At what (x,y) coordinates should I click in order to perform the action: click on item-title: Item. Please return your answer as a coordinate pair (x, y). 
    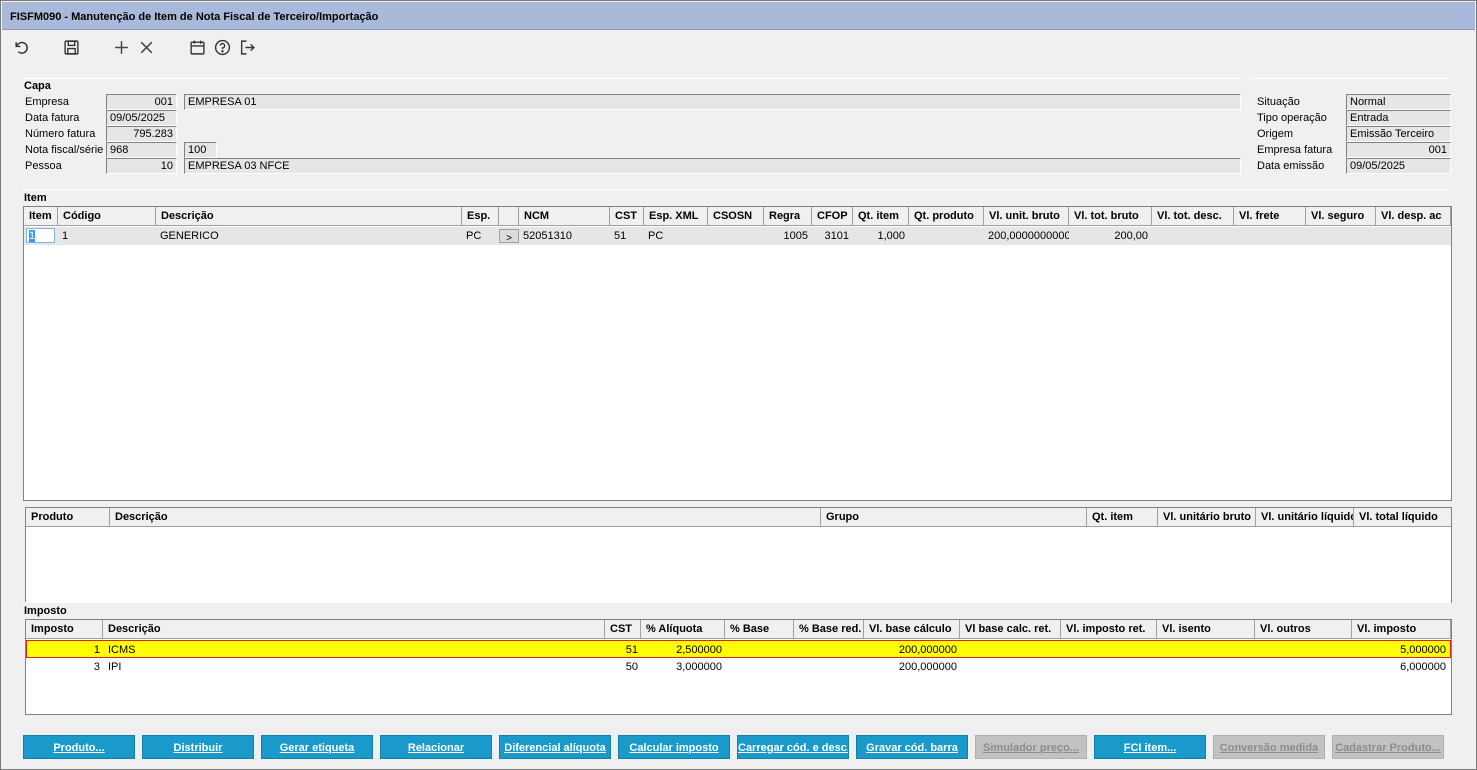
    Looking at the image, I should click on (35, 198).